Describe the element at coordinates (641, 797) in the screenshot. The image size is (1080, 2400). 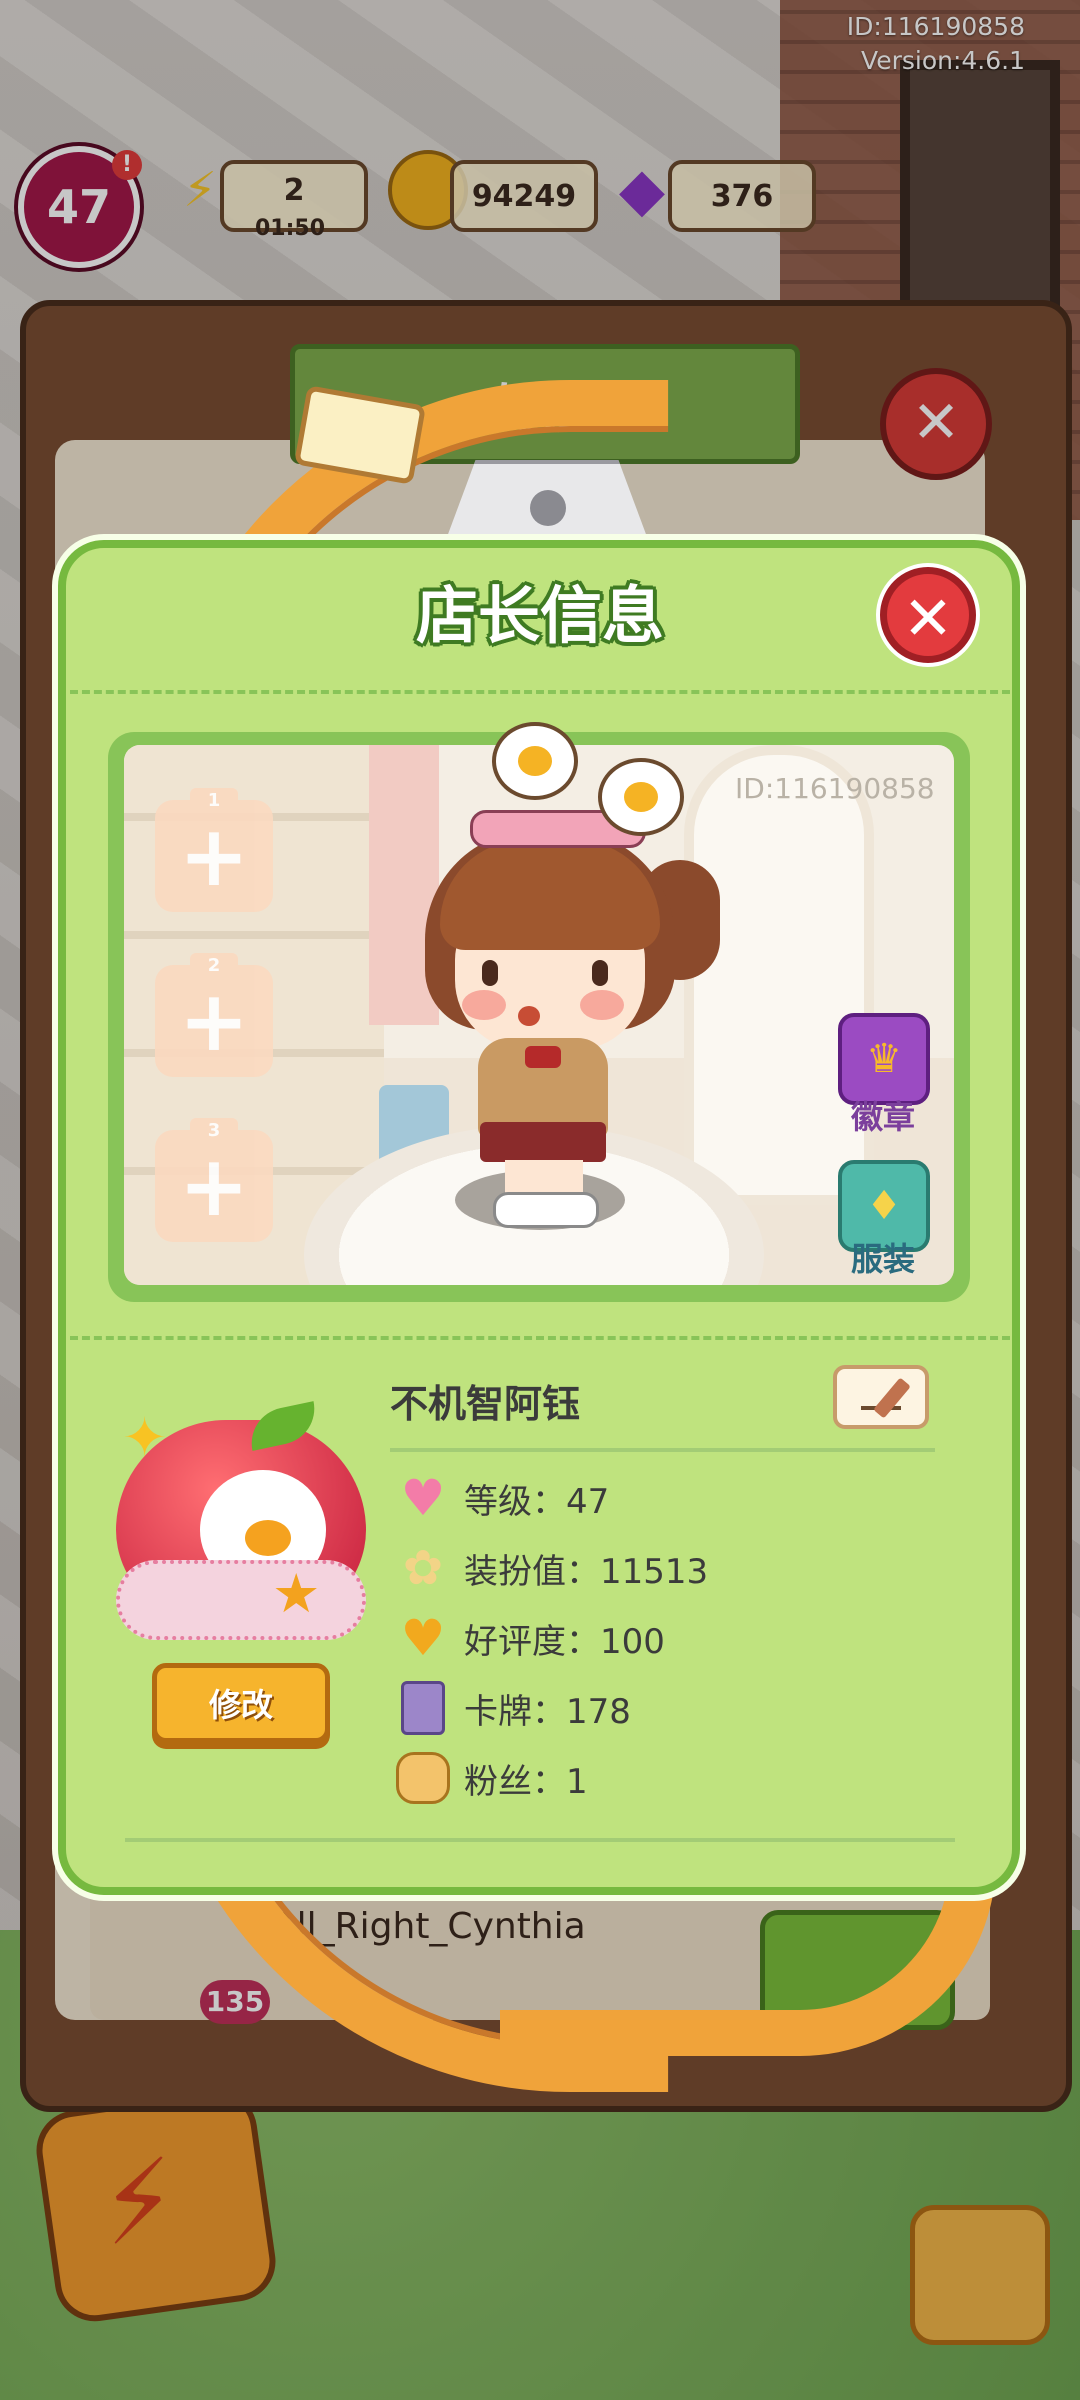
I see `egg-headpiece-right` at that location.